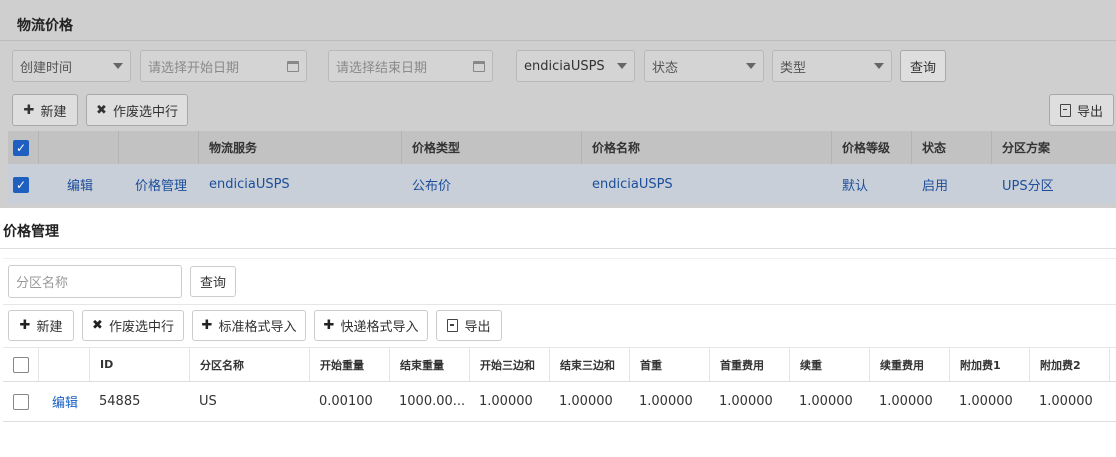 The width and height of the screenshot is (1116, 457). I want to click on header-id: ID, so click(139, 364).